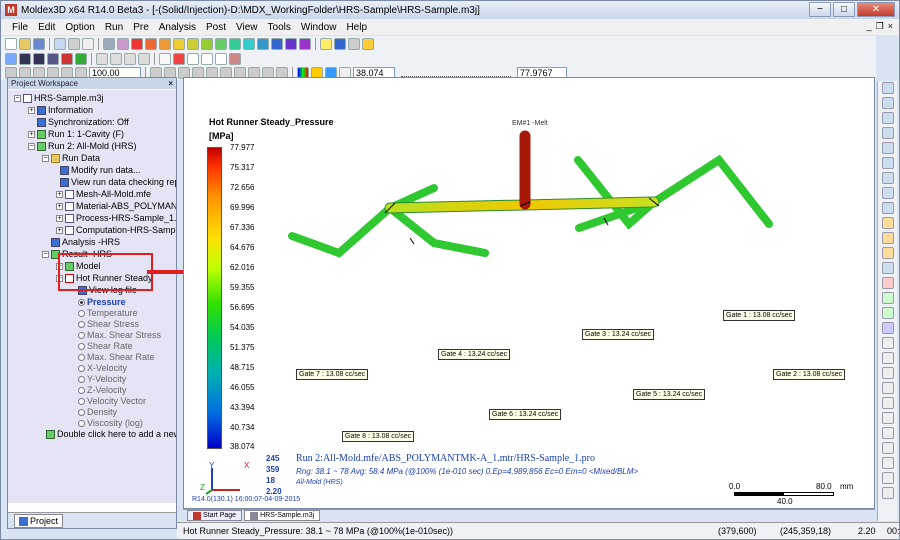 Image resolution: width=900 pixels, height=540 pixels. I want to click on axis-y-label: Y, so click(212, 465).